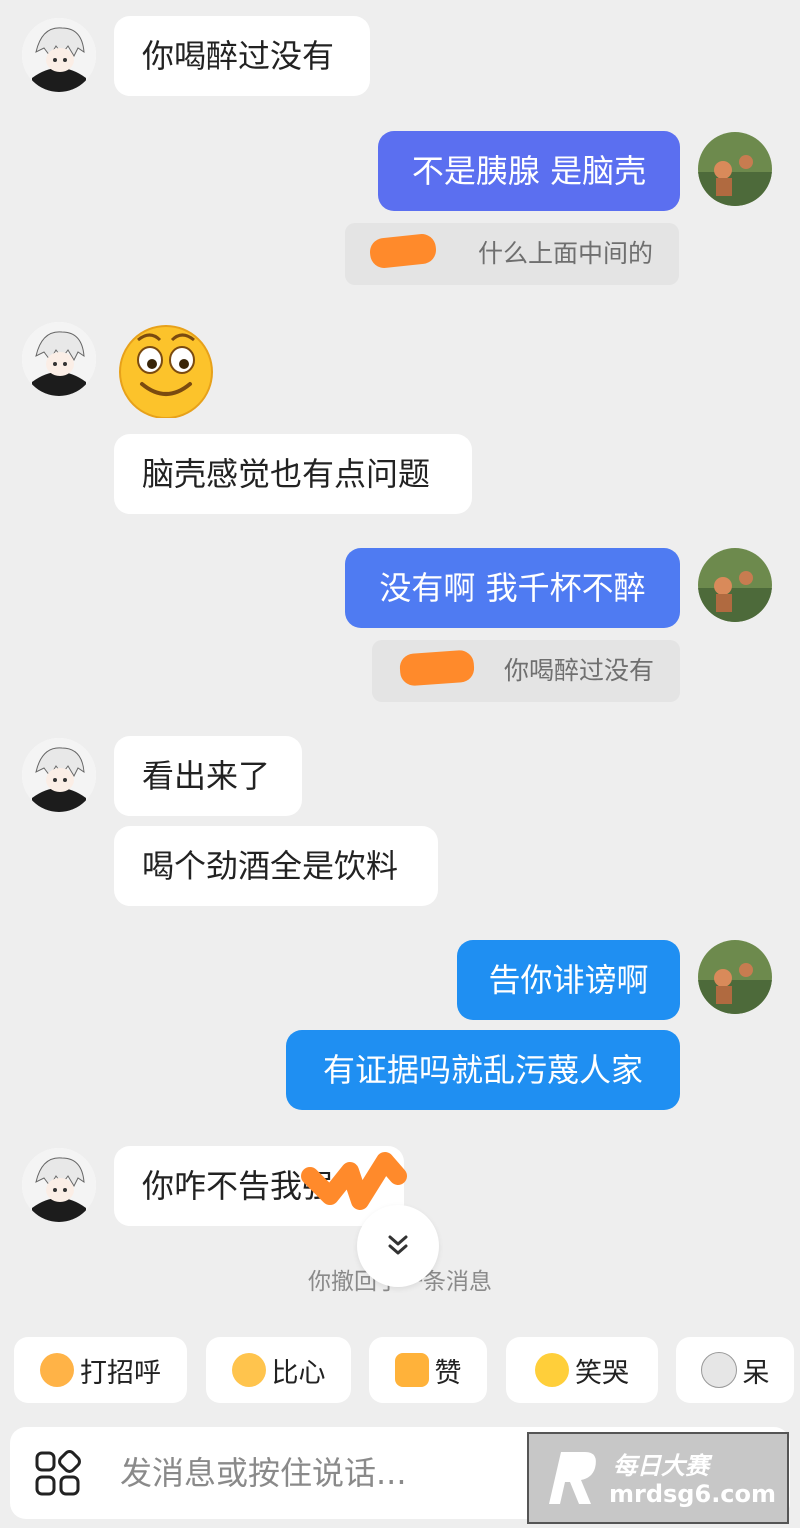  What do you see at coordinates (58, 1474) in the screenshot?
I see `apps-grid-icon` at bounding box center [58, 1474].